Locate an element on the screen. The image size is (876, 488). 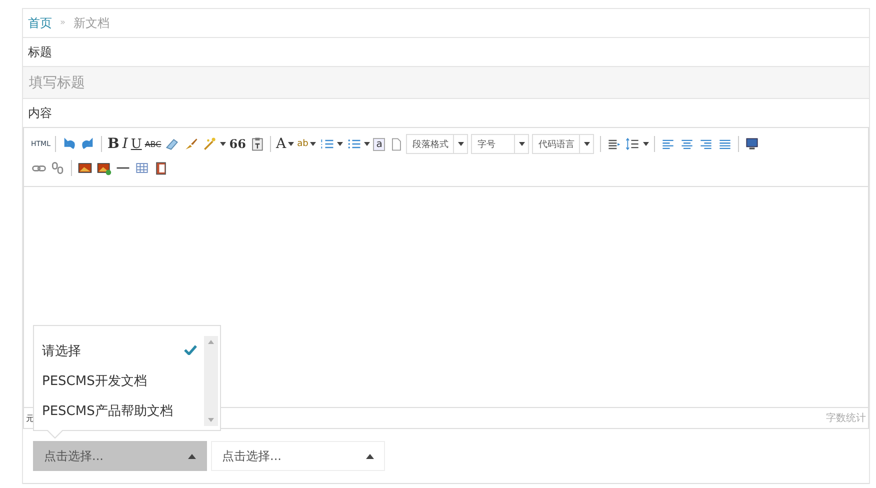
field-label: 标题 is located at coordinates (40, 52).